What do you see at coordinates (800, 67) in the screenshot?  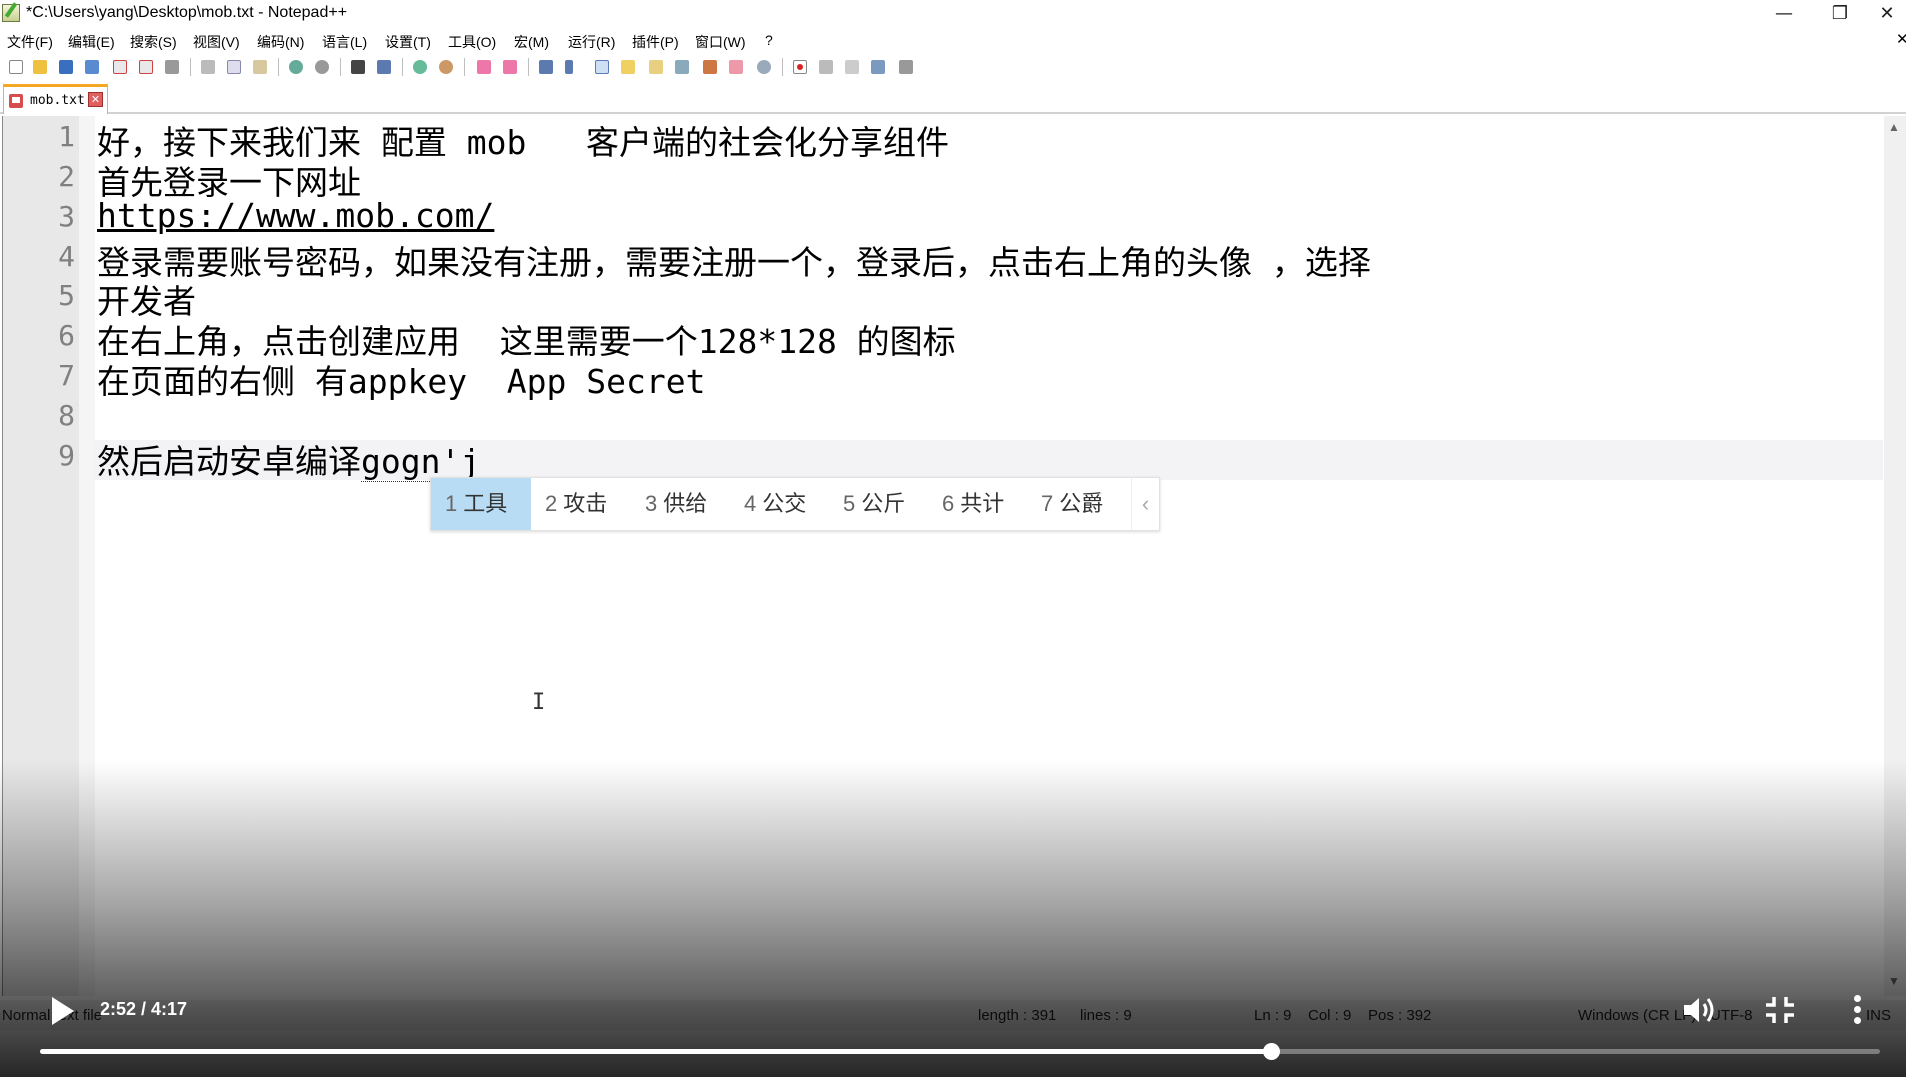 I see `macro-record-icon` at bounding box center [800, 67].